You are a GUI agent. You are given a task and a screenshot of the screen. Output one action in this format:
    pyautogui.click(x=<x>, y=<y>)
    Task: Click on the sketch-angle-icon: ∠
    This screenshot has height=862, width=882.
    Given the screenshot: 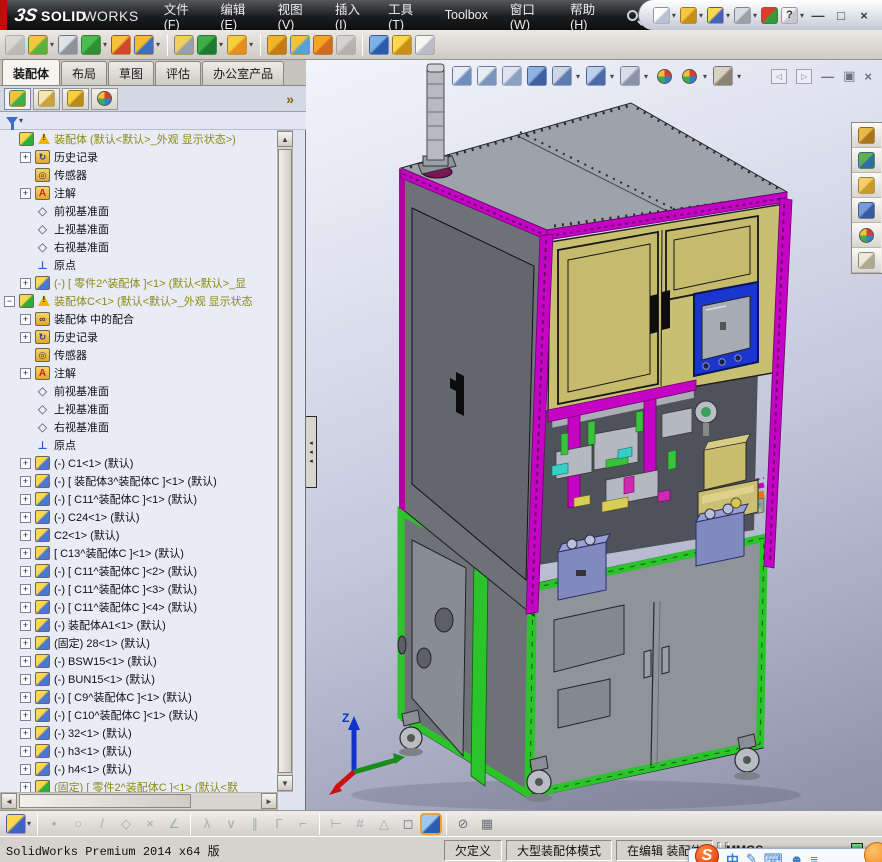 What is the action you would take?
    pyautogui.click(x=174, y=824)
    